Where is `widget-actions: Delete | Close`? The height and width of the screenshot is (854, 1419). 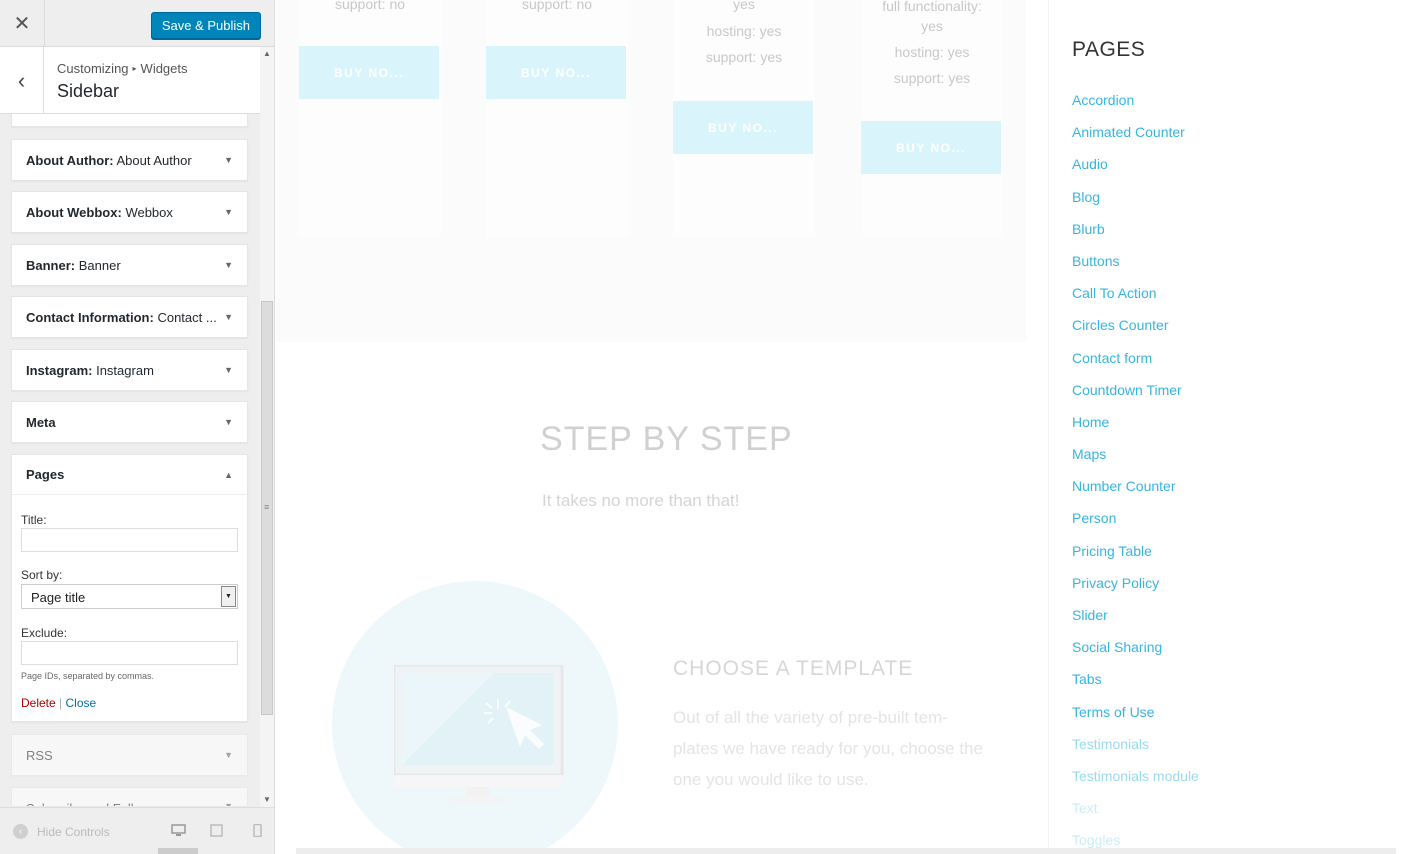
widget-actions: Delete | Close is located at coordinates (58, 703).